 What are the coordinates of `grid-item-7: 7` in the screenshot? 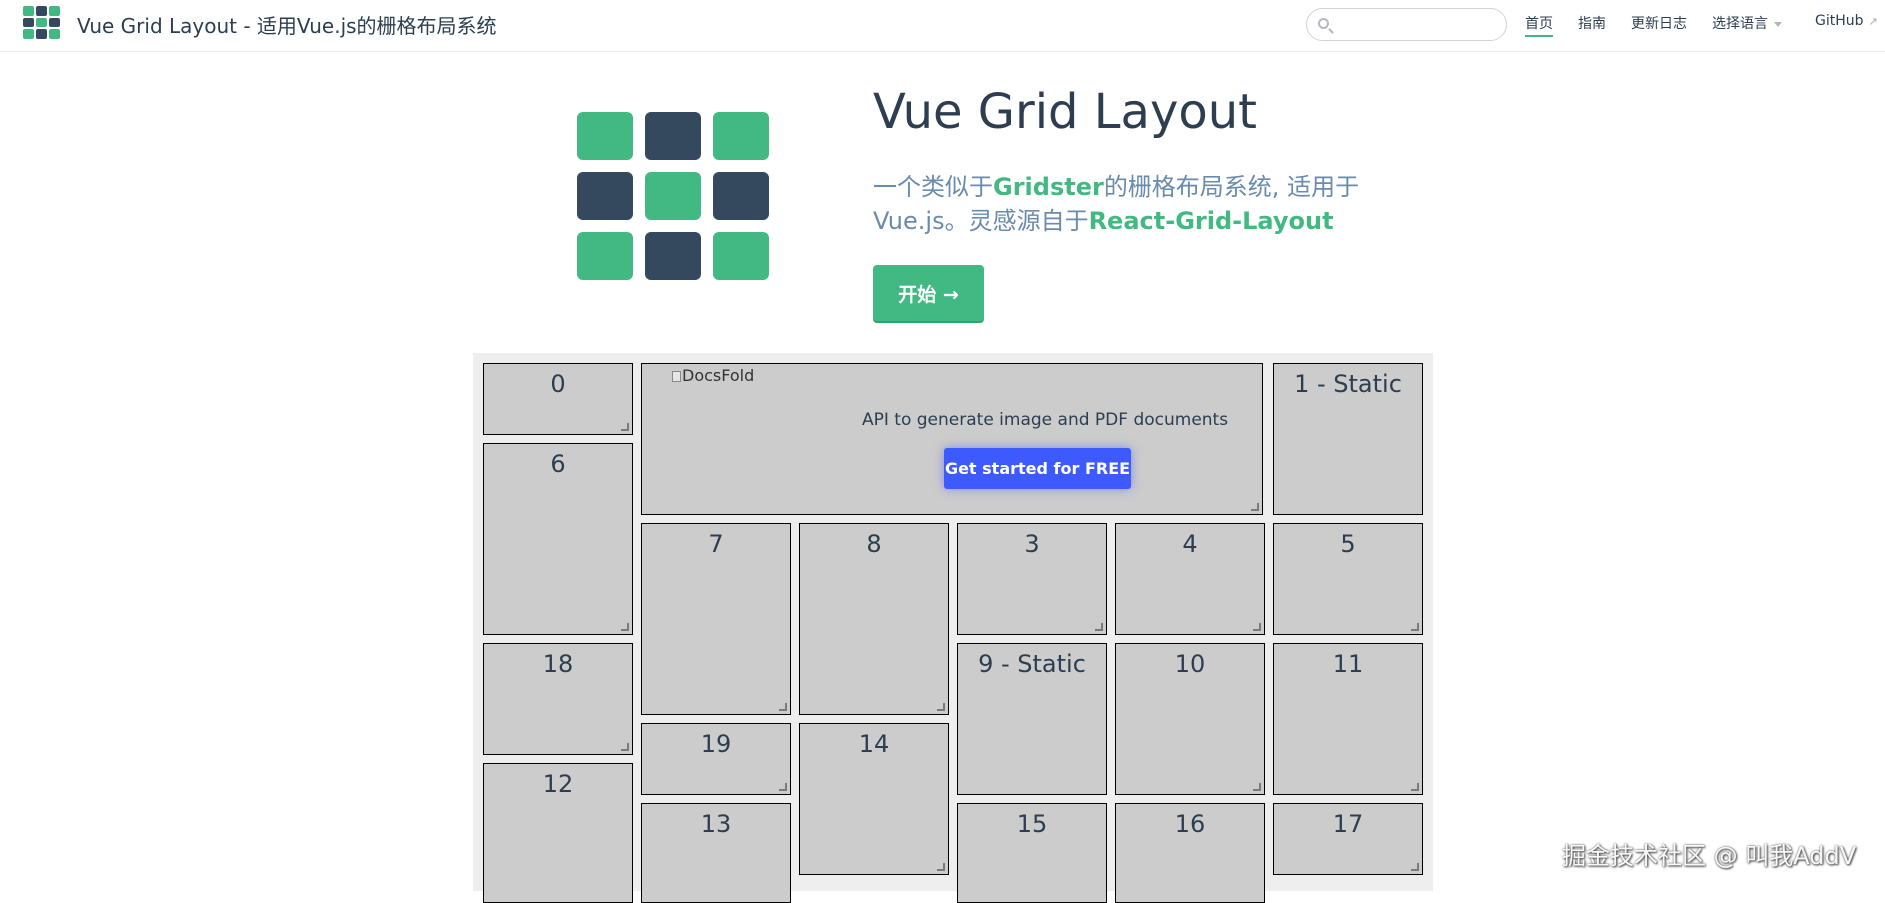 It's located at (716, 619).